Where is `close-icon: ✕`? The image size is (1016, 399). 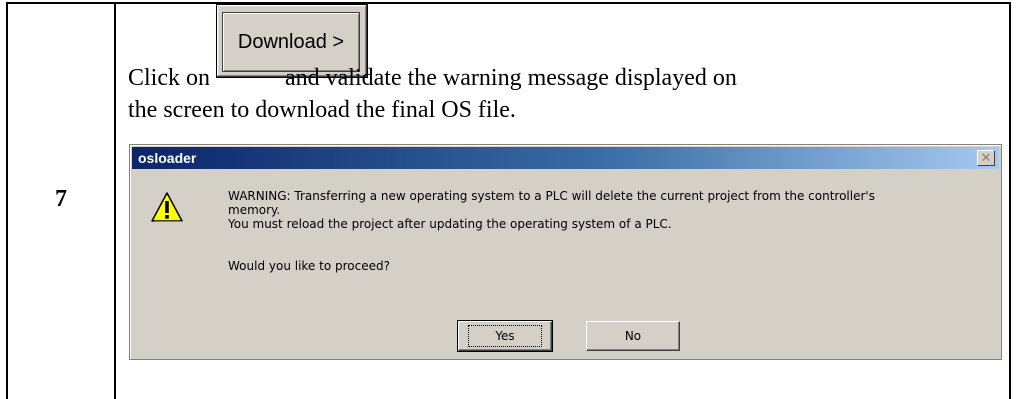 close-icon: ✕ is located at coordinates (986, 158).